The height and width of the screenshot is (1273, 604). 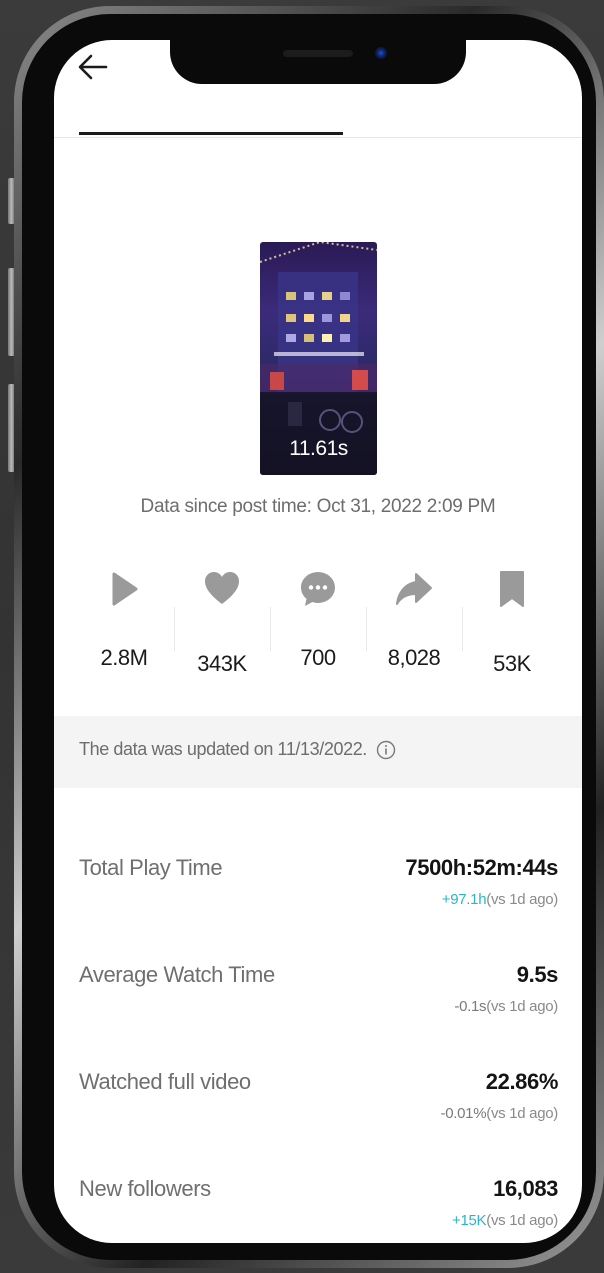 What do you see at coordinates (512, 663) in the screenshot?
I see `stat-saves-value: 53K` at bounding box center [512, 663].